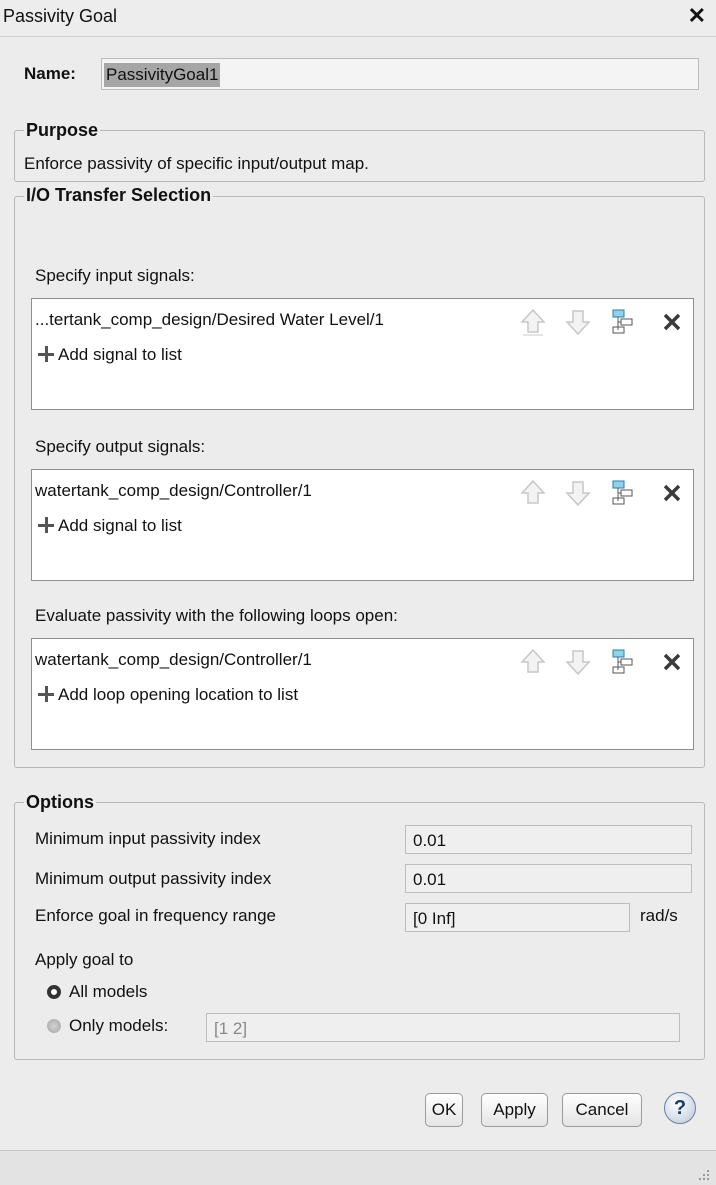  What do you see at coordinates (120, 525) in the screenshot?
I see `add-output-signal-label: Add signal to list` at bounding box center [120, 525].